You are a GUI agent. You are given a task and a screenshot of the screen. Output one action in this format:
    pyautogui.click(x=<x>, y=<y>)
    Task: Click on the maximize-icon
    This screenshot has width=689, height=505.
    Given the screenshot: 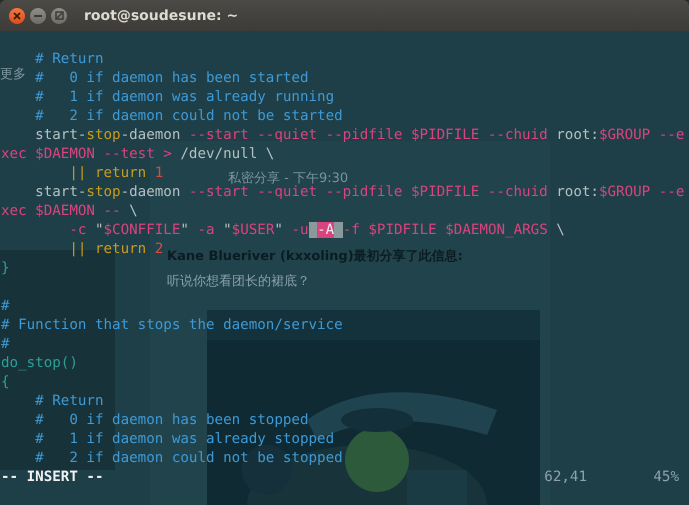 What is the action you would take?
    pyautogui.click(x=59, y=15)
    